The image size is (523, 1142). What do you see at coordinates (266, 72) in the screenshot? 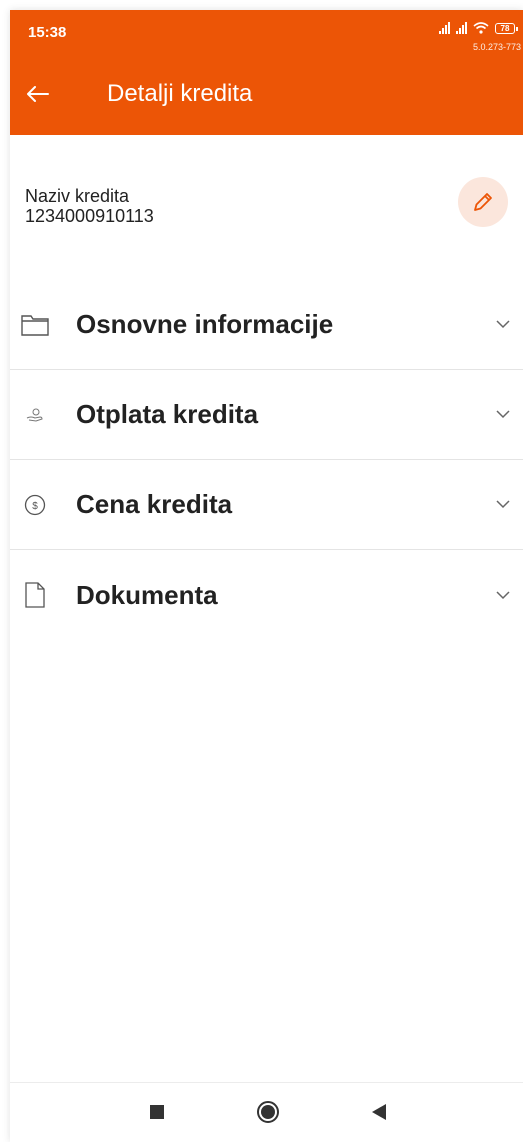
I see `app-header: 15:38 78 5.0.273-773 Detalji kredita` at bounding box center [266, 72].